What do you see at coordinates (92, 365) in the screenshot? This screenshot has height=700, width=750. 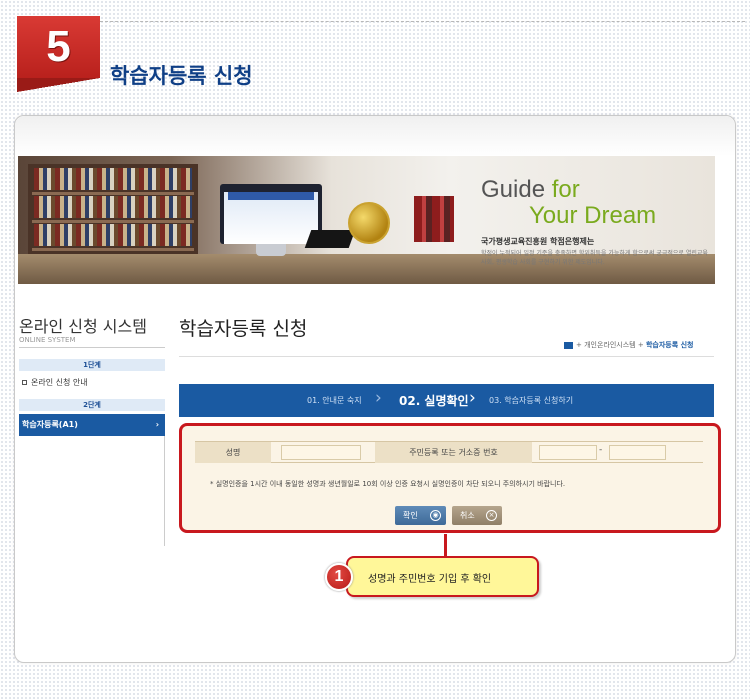 I see `sidebar-stage-1: 1단계` at bounding box center [92, 365].